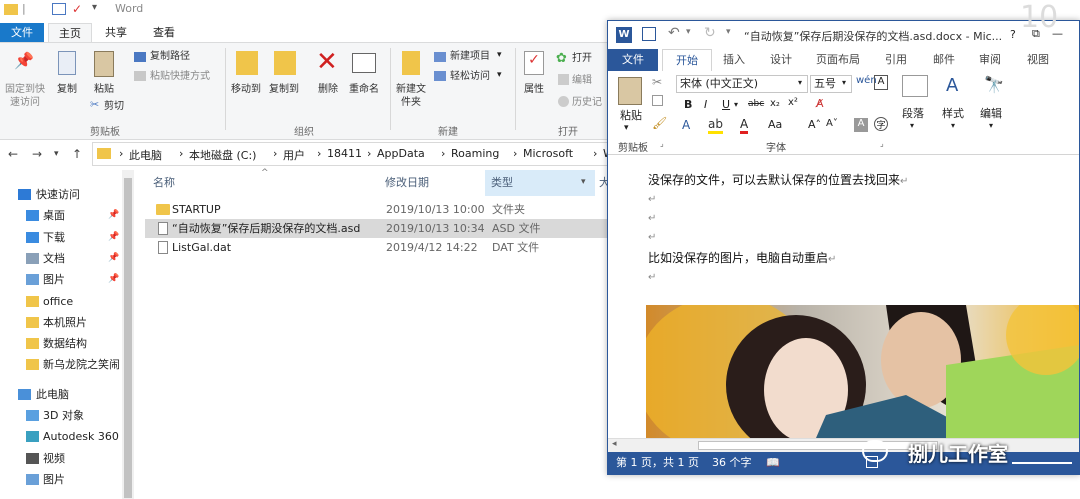 This screenshot has height=499, width=1080. What do you see at coordinates (104, 89) in the screenshot?
I see `paste-button: 粘贴` at bounding box center [104, 89].